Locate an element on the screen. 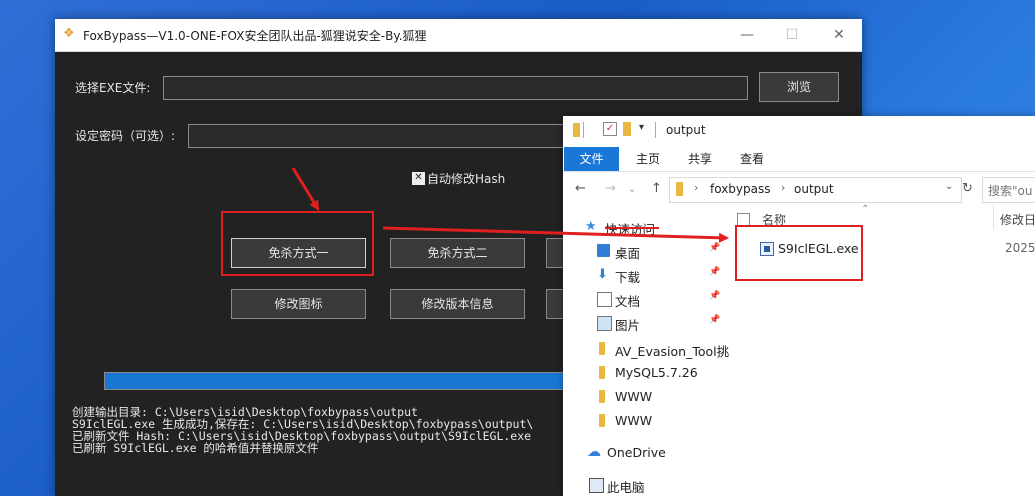 The width and height of the screenshot is (1035, 496). address-bar: › foxbypass › output ⌄ is located at coordinates (815, 190).